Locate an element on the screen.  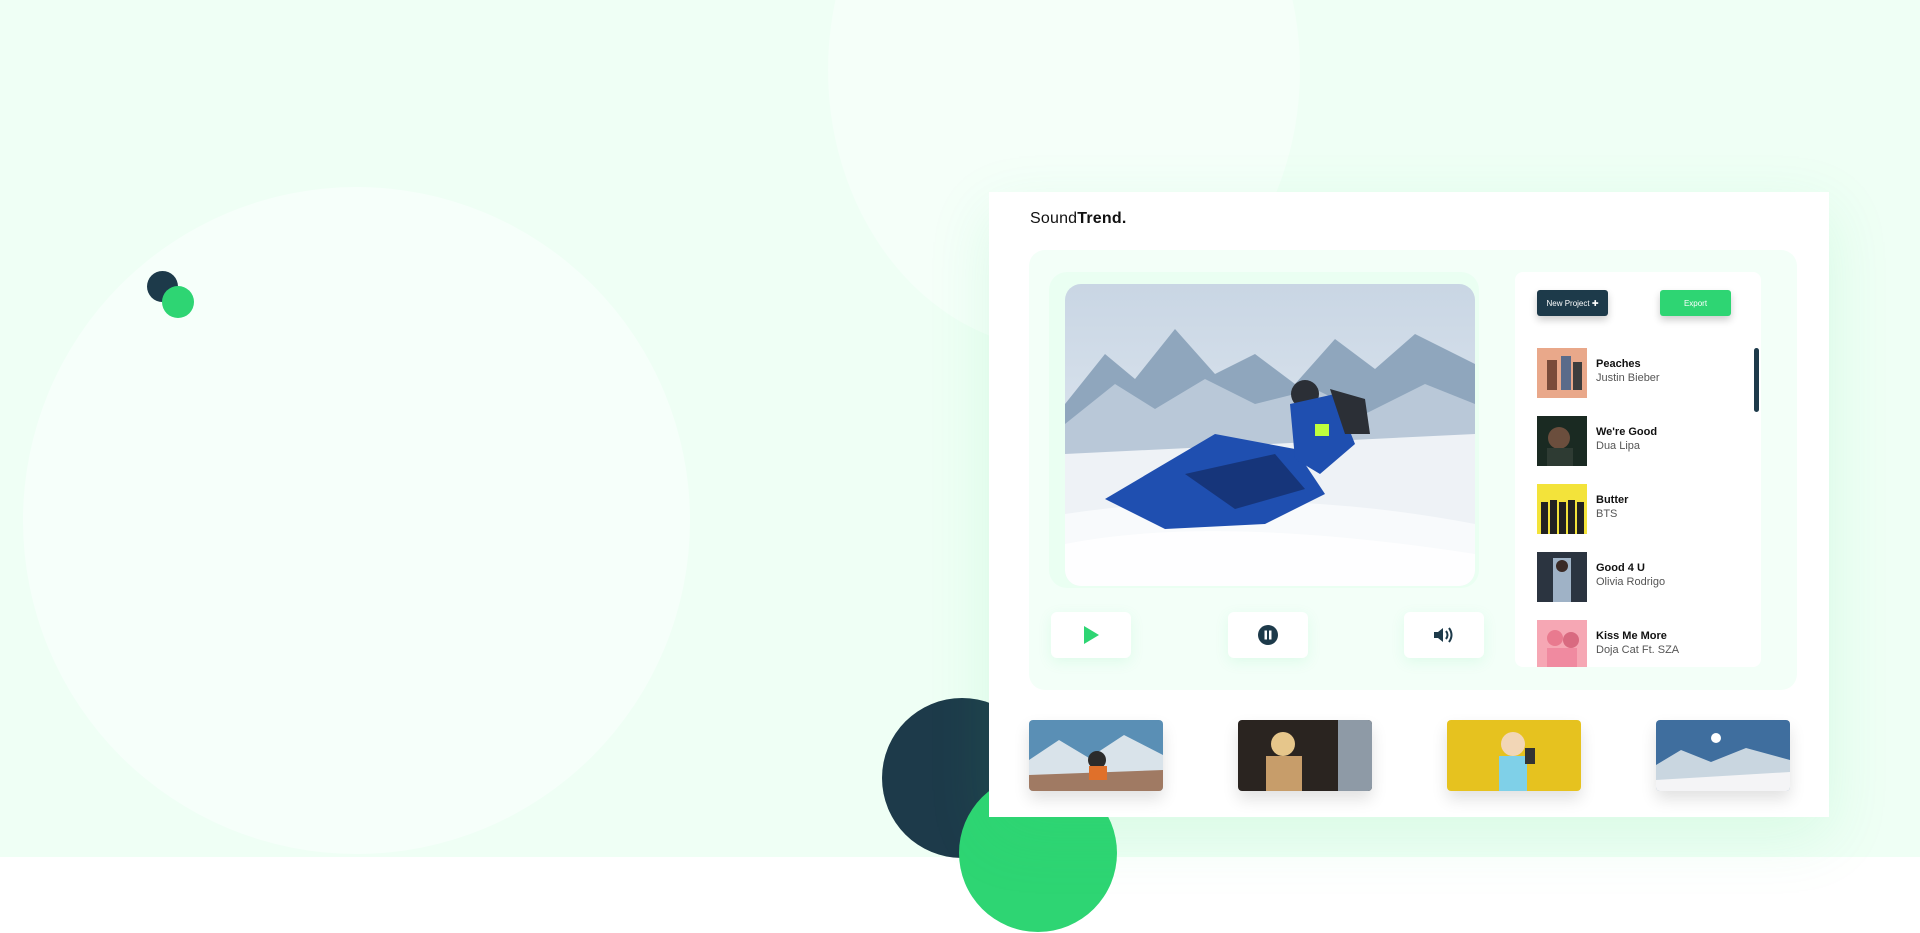
play-icon is located at coordinates (1091, 635).